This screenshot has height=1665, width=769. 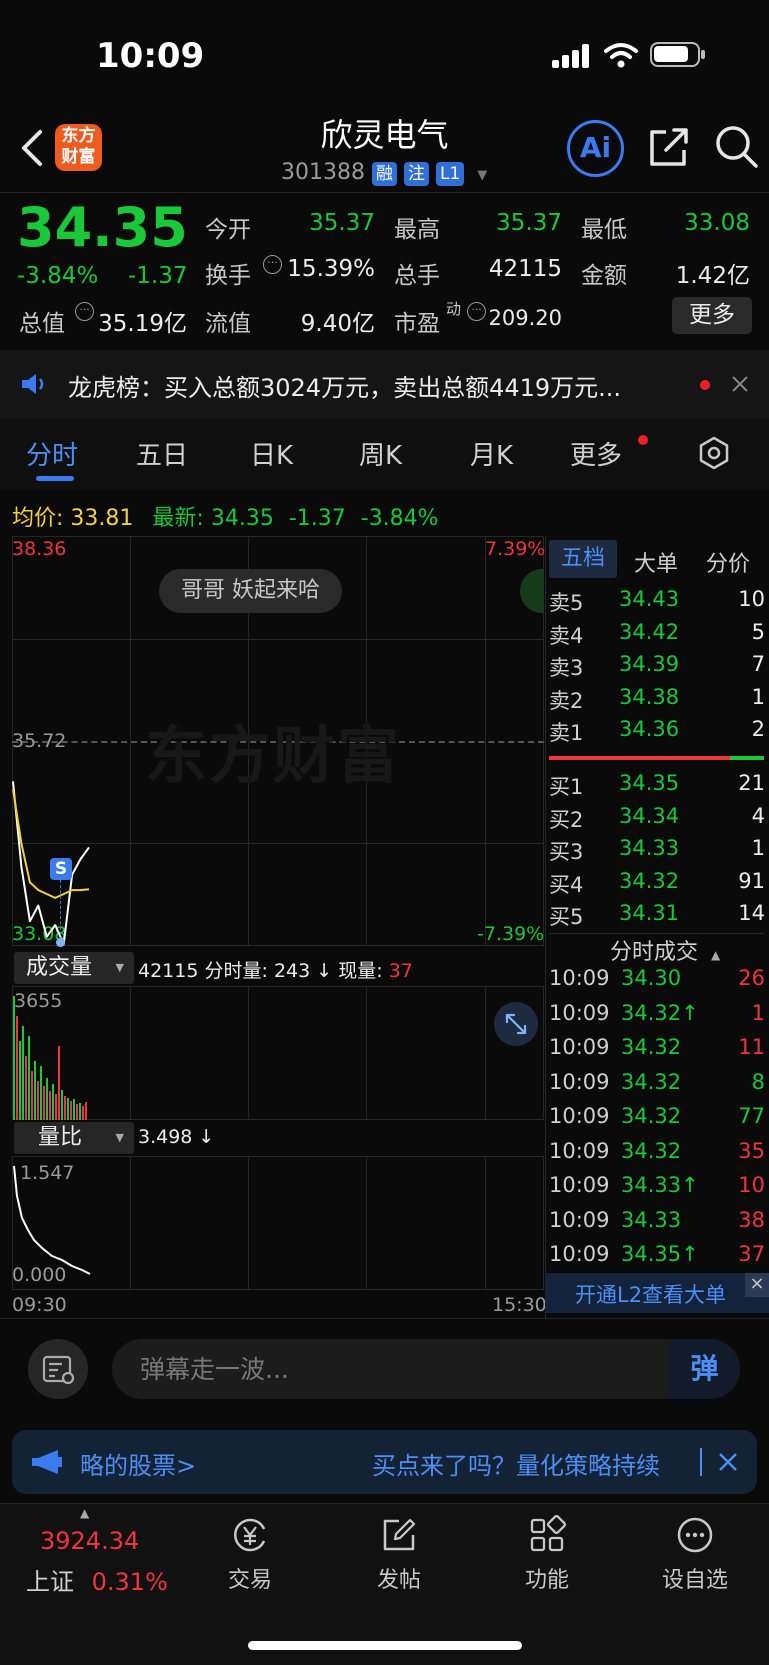 I want to click on avg-label: 均价:, so click(x=38, y=518).